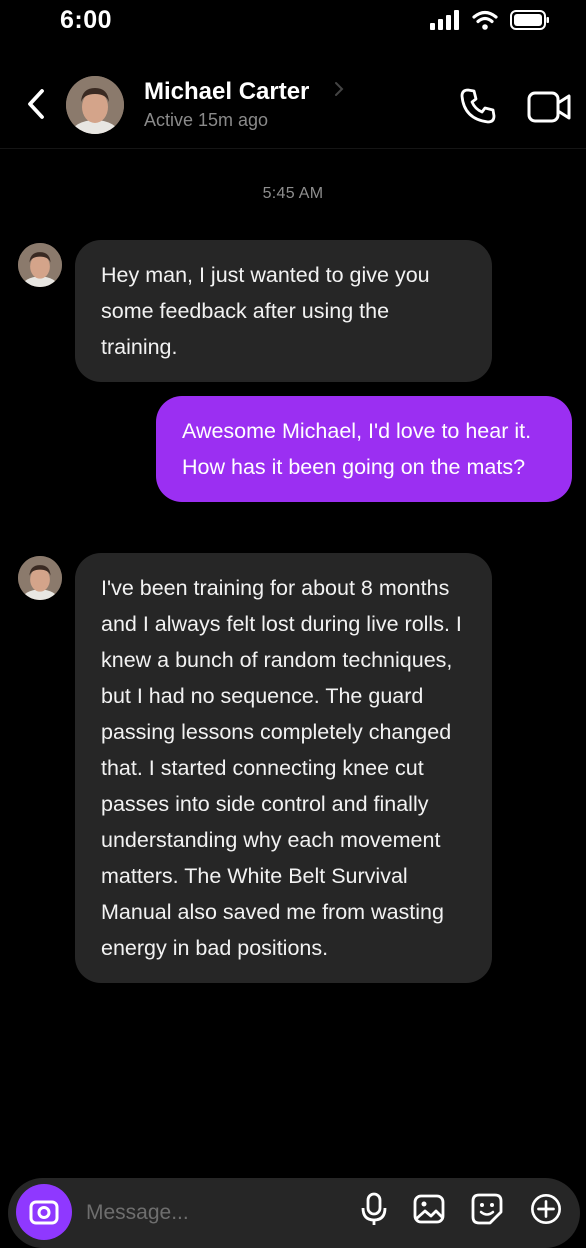  Describe the element at coordinates (37, 104) in the screenshot. I see `back-chevron-icon` at that location.